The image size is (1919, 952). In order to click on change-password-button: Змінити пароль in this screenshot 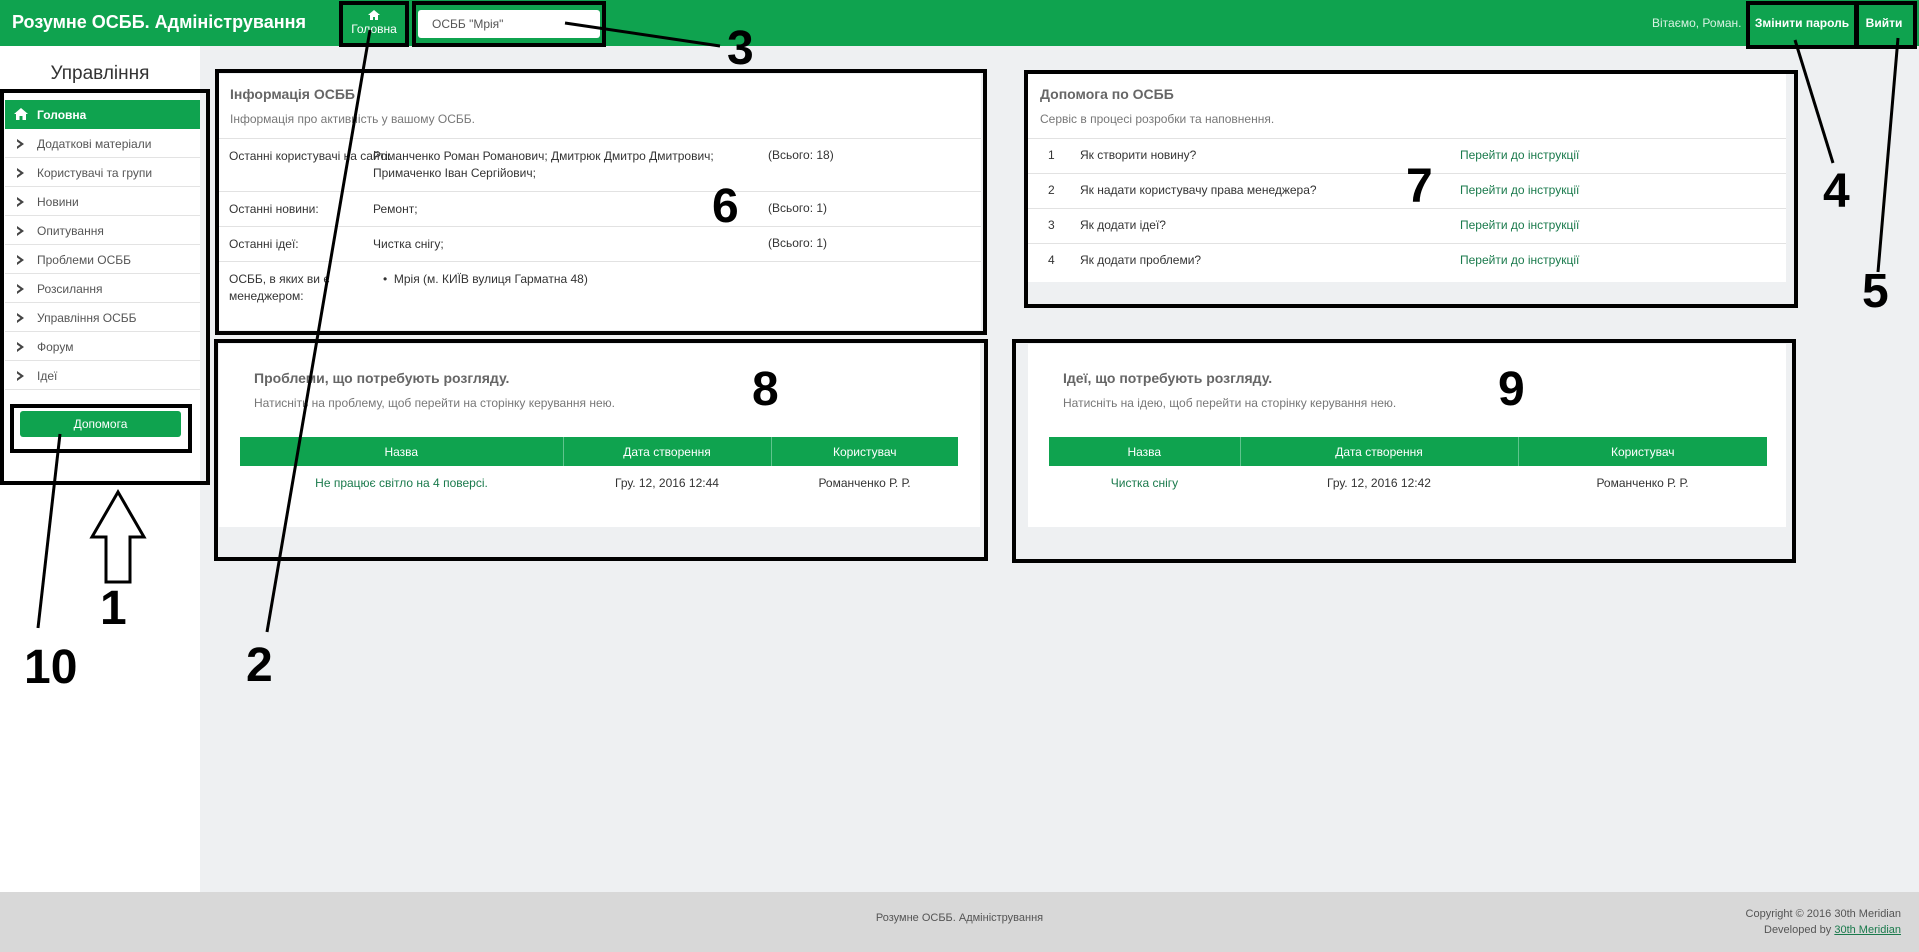, I will do `click(1802, 23)`.